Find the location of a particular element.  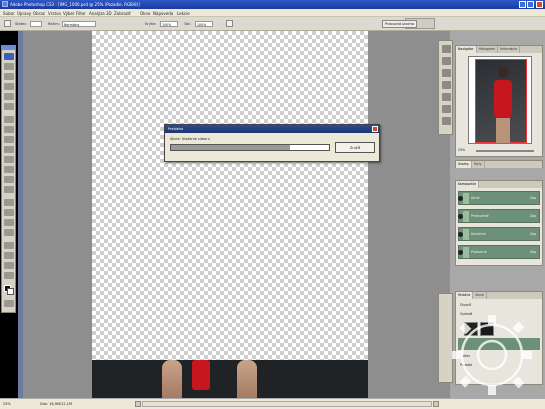

cancel-button: Zrušiť is located at coordinates (355, 147).